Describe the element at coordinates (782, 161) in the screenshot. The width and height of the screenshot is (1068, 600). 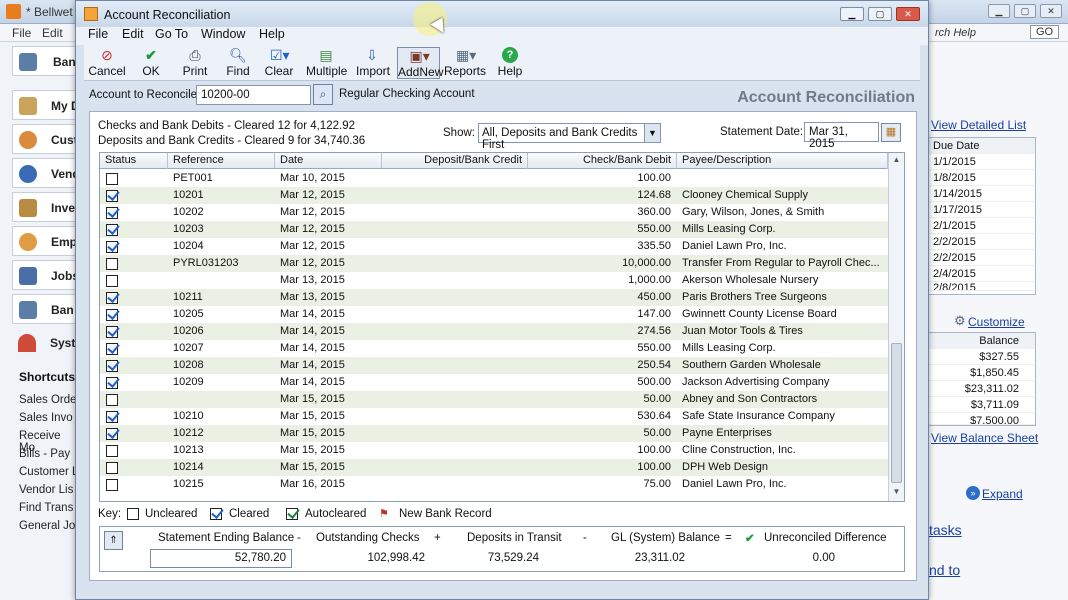
I see `col-payee: Payee/Description` at that location.